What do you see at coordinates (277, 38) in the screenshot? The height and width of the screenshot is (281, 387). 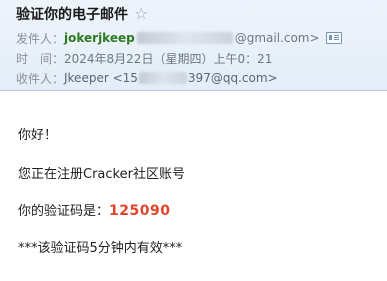 I see `sender-email-suffix: @gmail.com>` at bounding box center [277, 38].